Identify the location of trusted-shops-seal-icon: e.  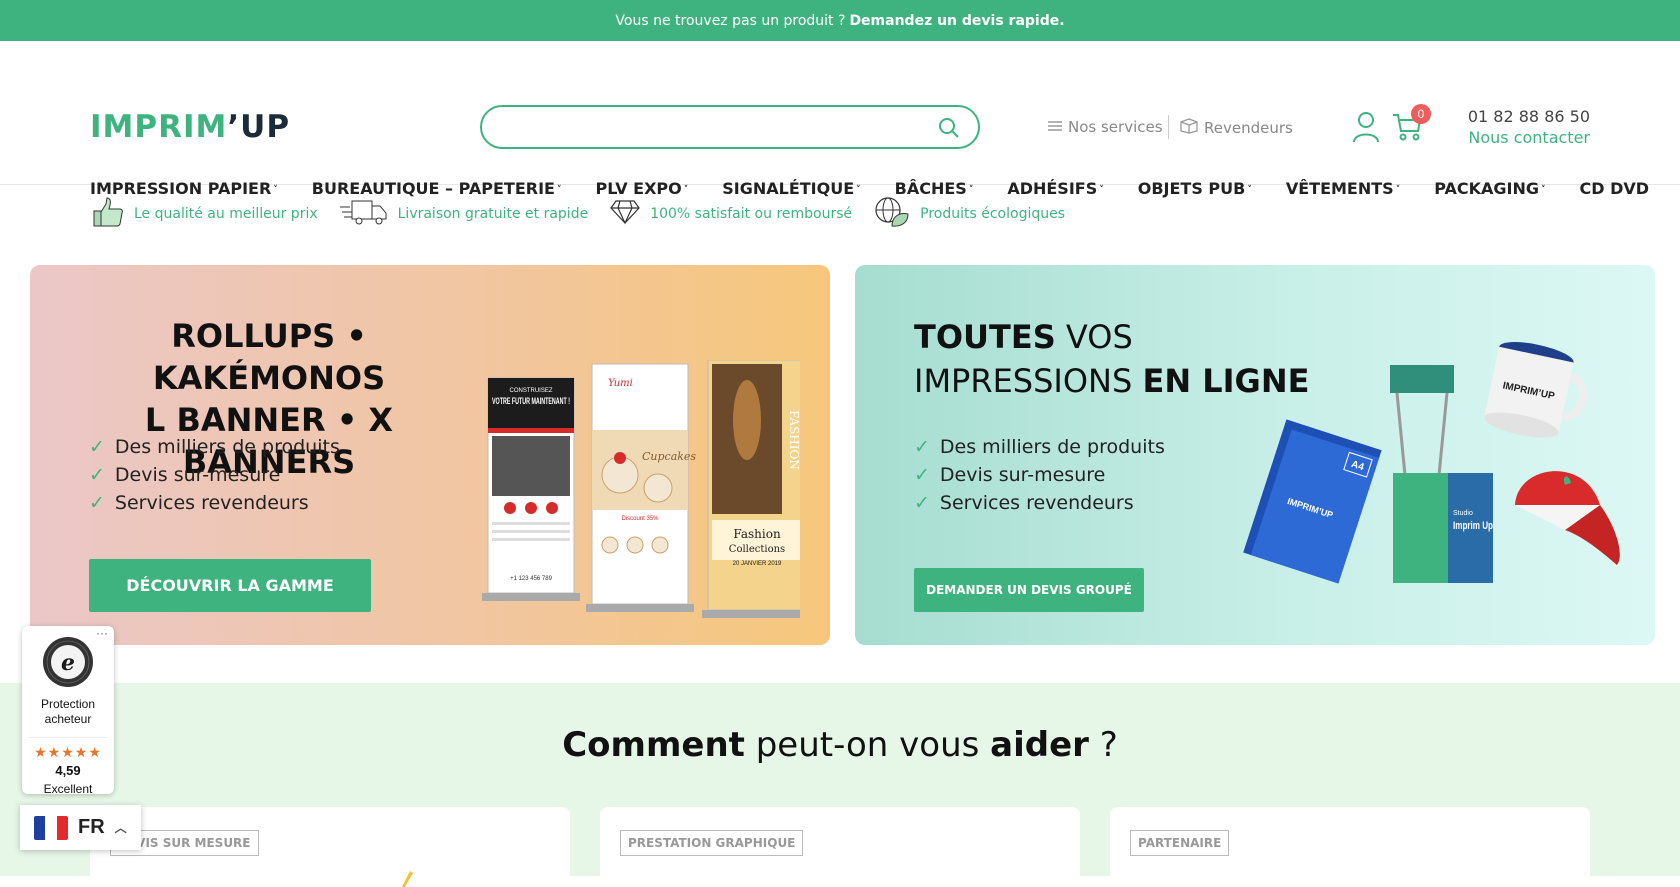
(68, 662).